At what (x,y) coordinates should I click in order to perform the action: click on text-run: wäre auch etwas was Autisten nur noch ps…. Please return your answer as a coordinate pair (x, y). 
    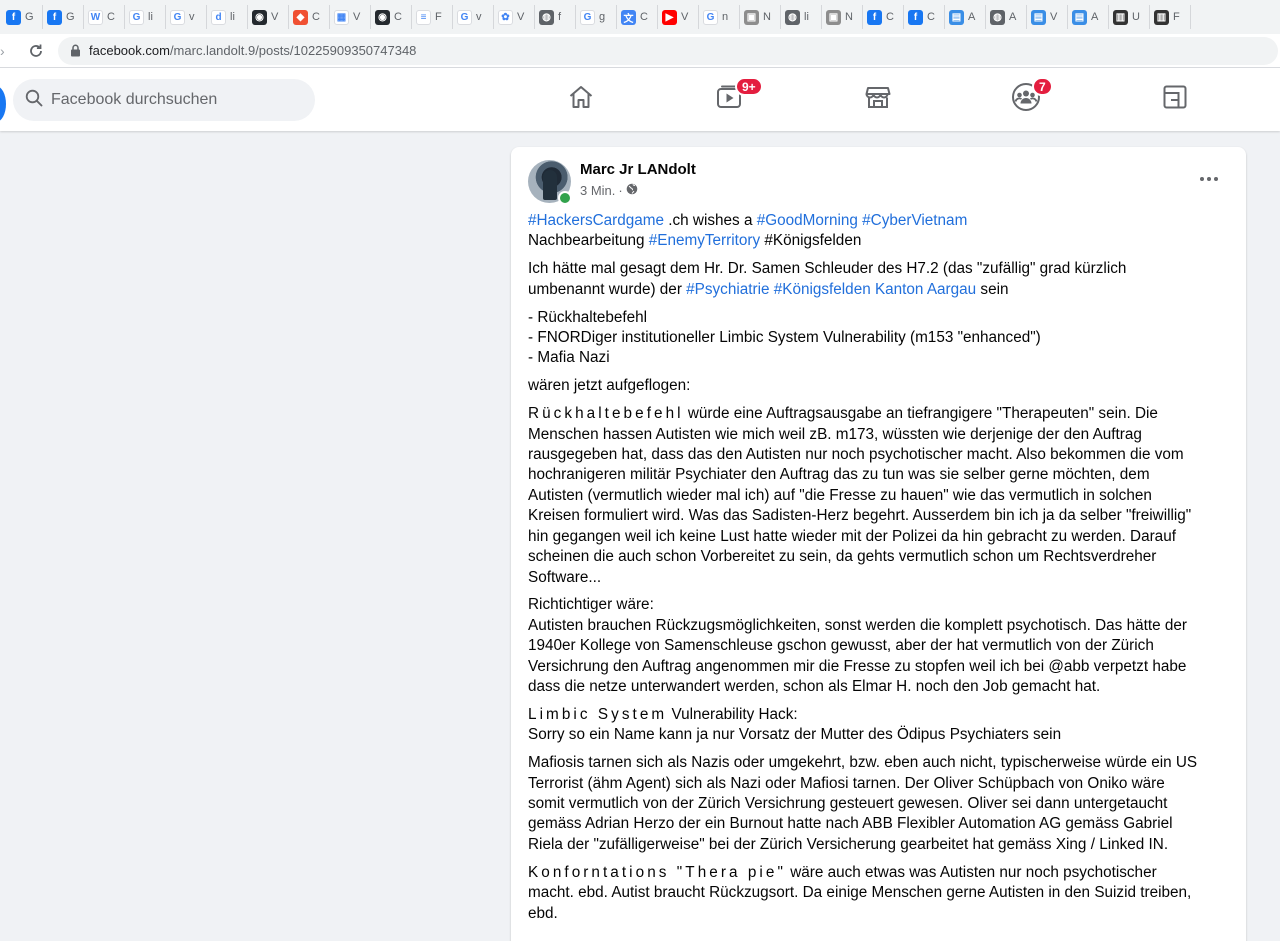
    Looking at the image, I should click on (971, 872).